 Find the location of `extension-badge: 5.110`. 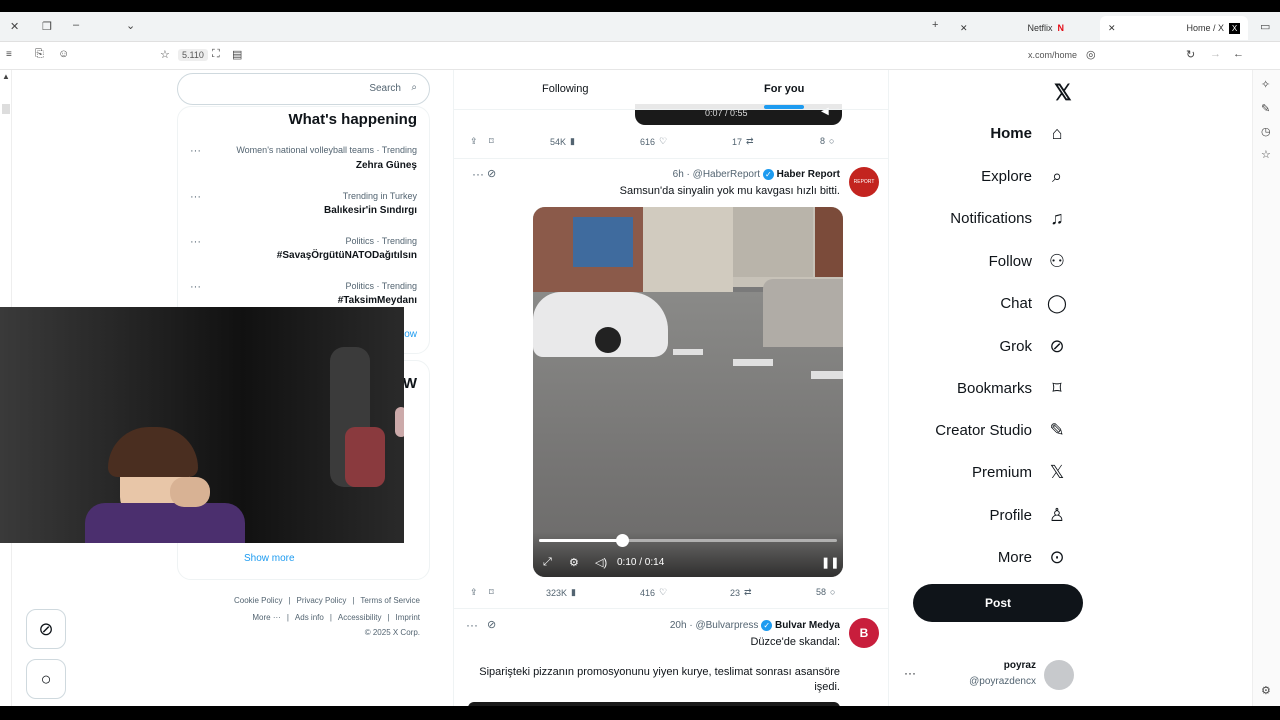

extension-badge: 5.110 is located at coordinates (193, 55).